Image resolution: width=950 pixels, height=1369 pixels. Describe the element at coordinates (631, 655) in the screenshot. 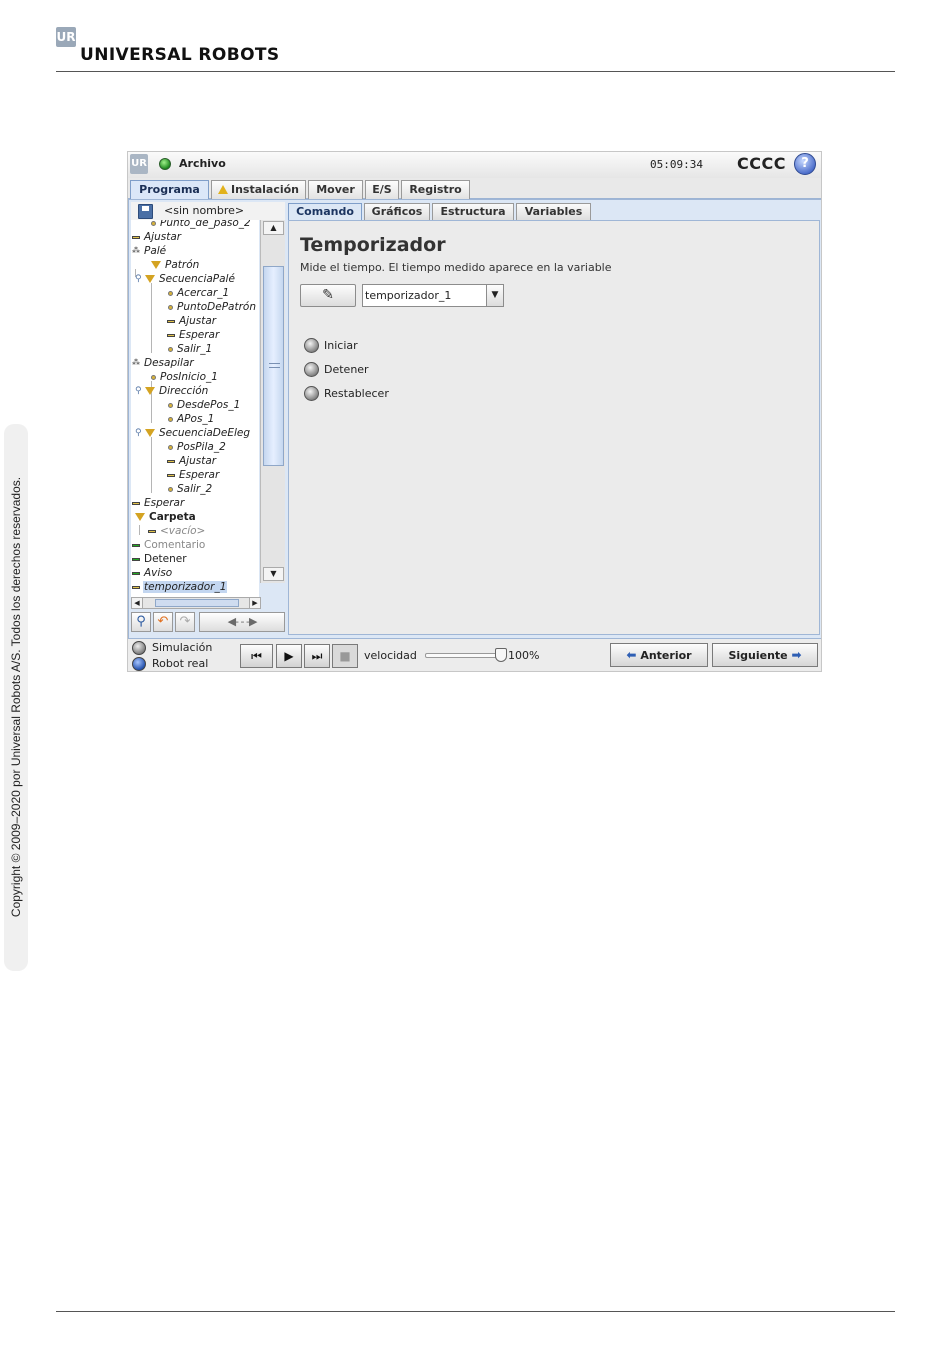

I see `arrow-left-icon: ⬅` at that location.